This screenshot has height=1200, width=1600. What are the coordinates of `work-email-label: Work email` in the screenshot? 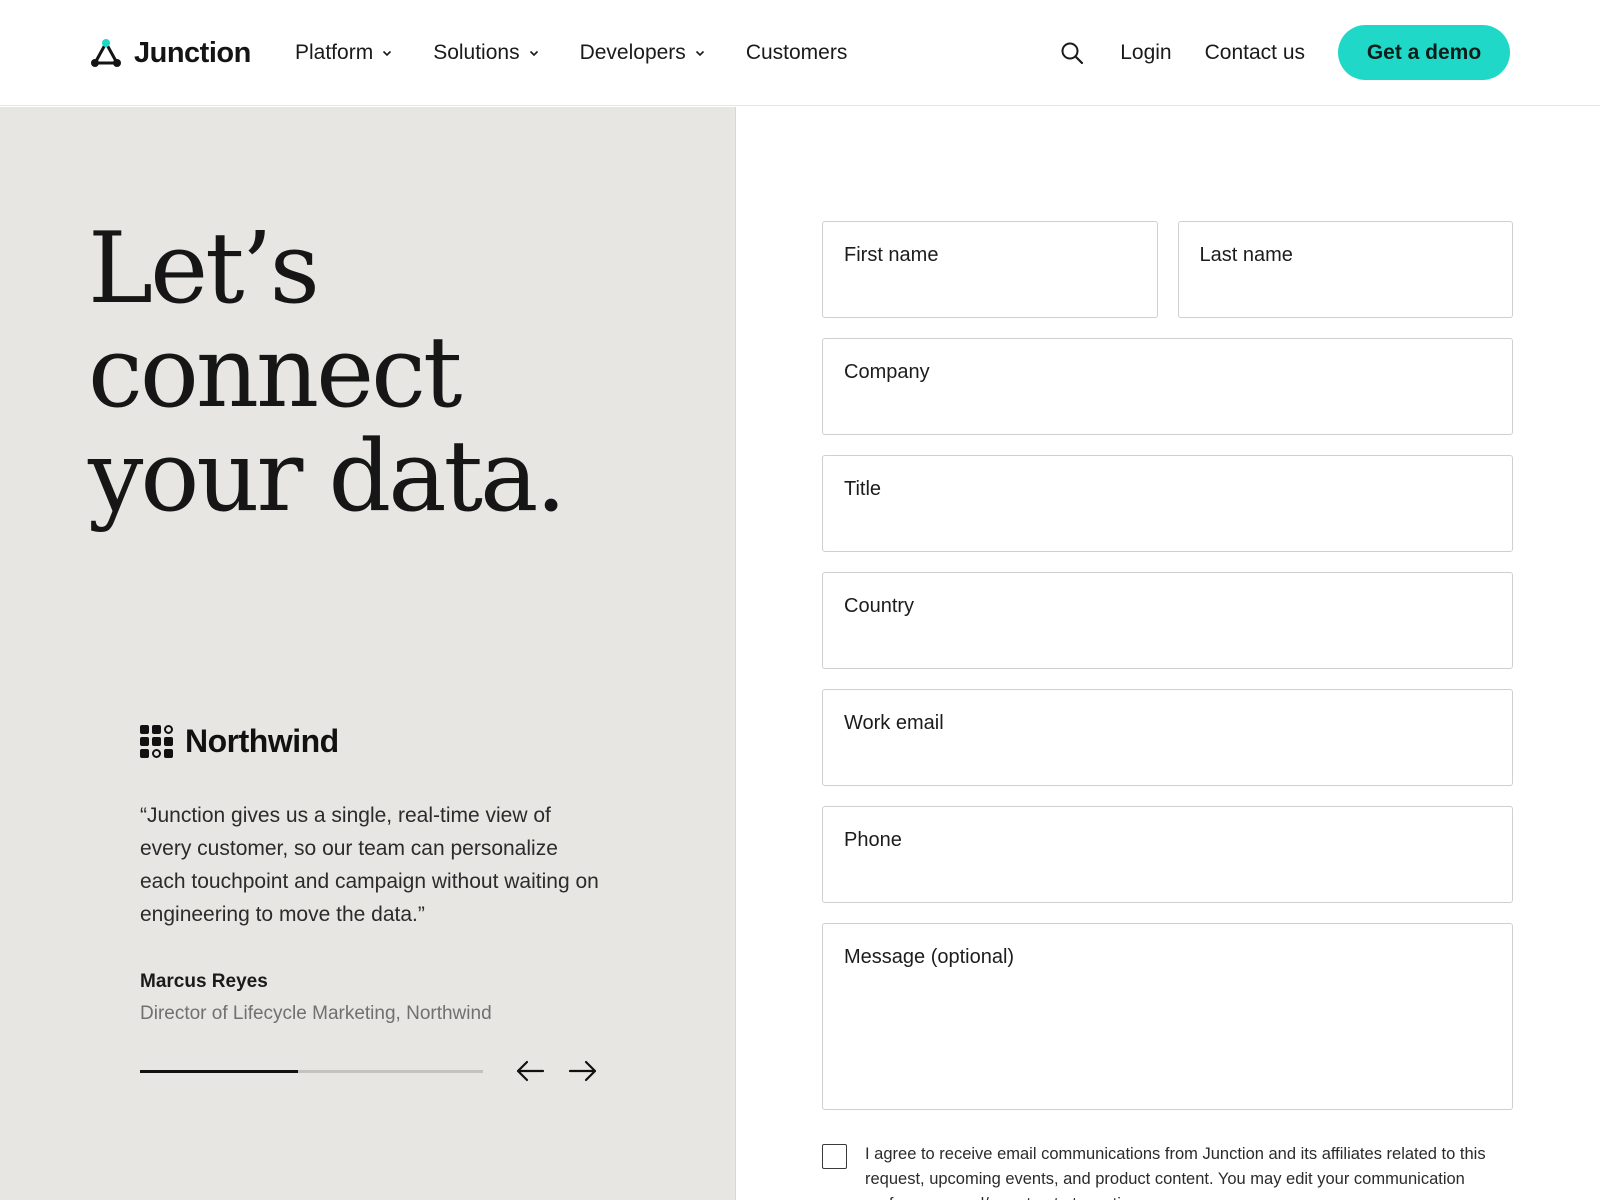 It's located at (894, 723).